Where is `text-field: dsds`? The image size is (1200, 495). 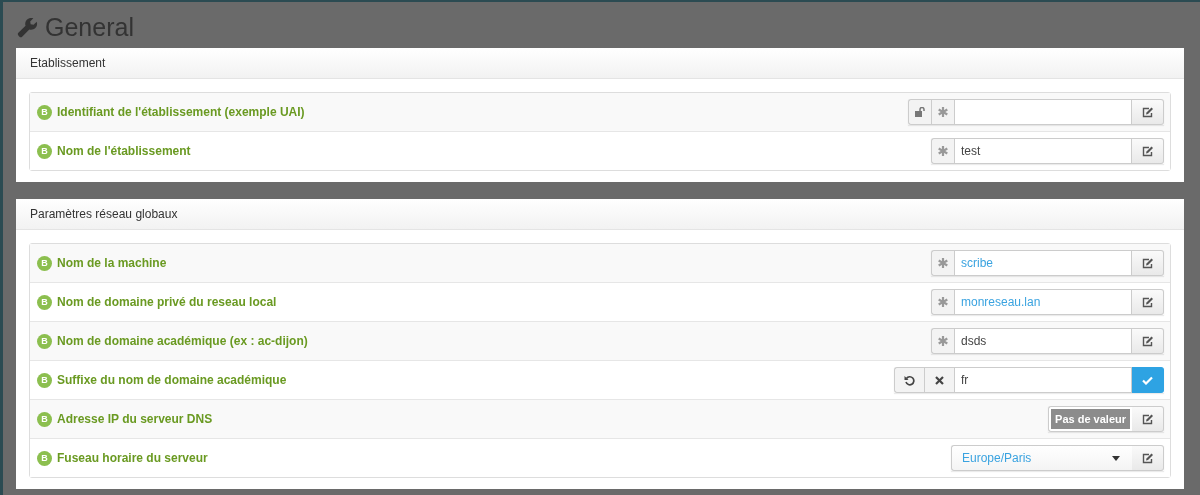
text-field: dsds is located at coordinates (1043, 341).